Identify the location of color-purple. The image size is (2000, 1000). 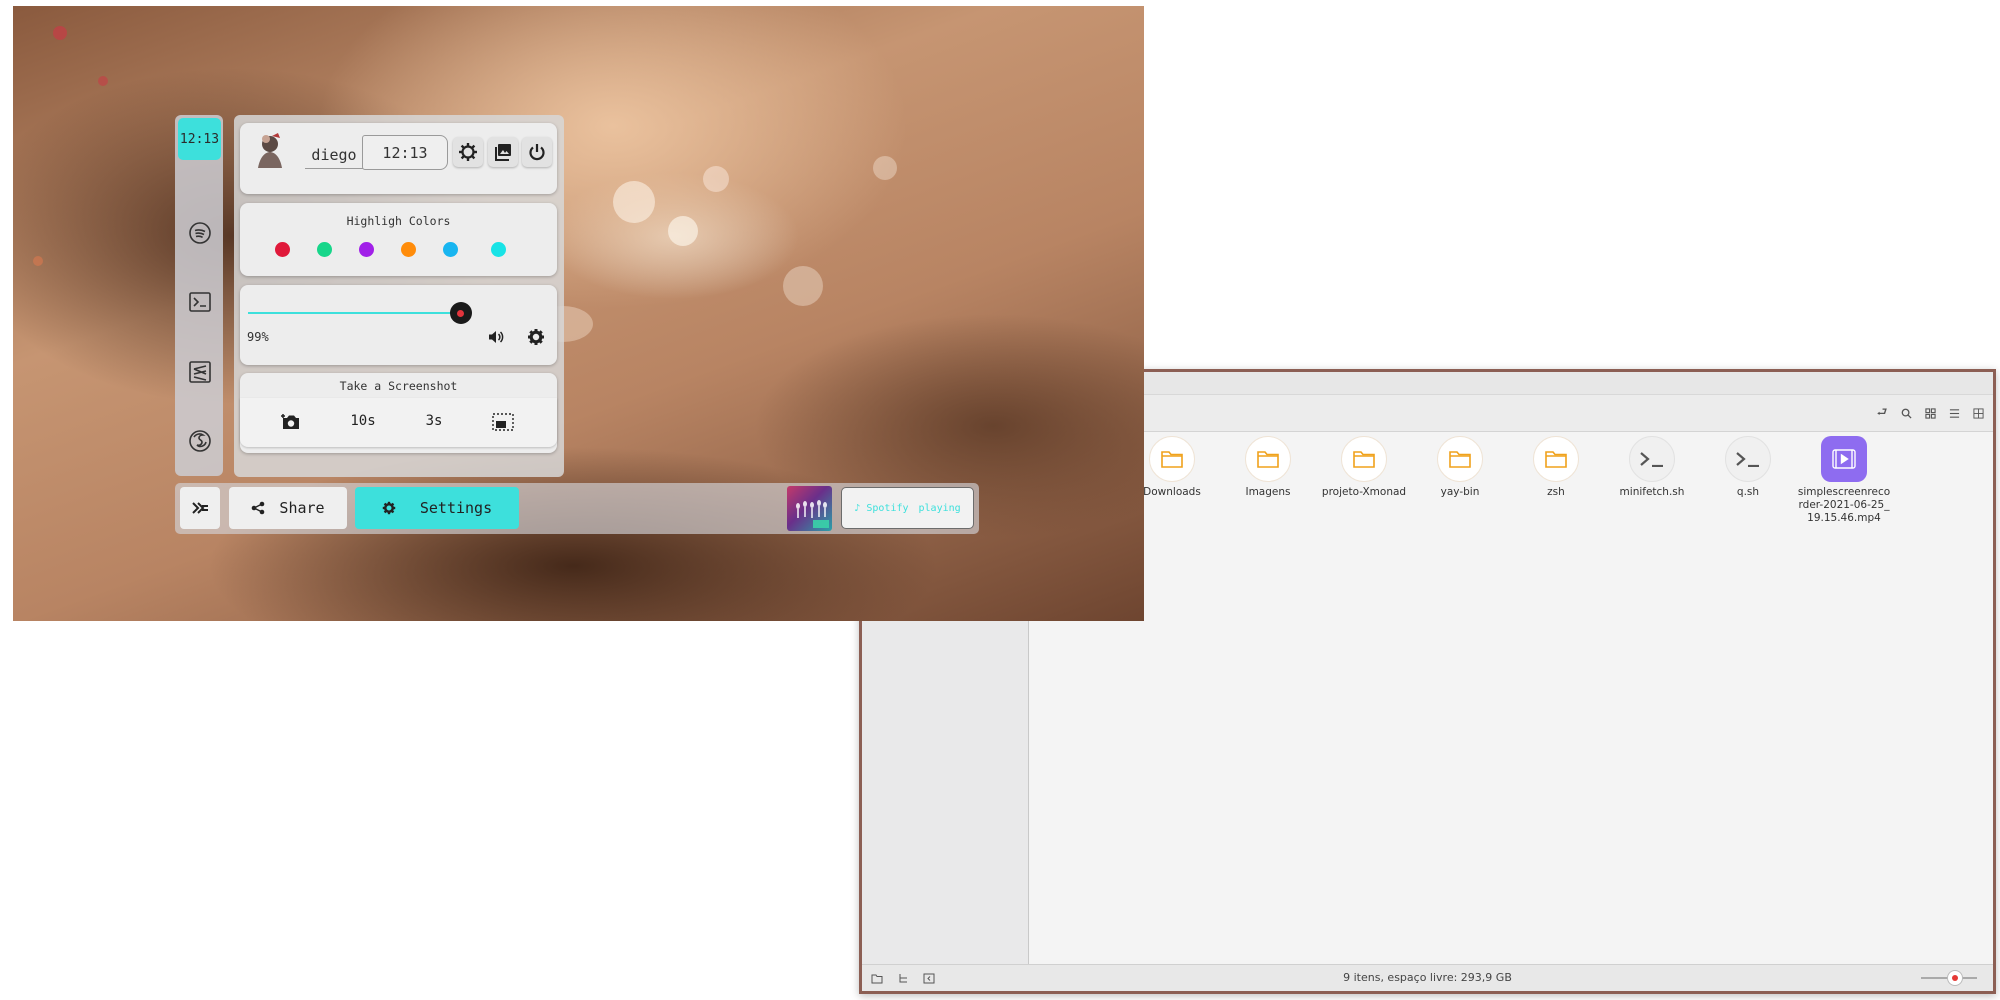
(366, 249).